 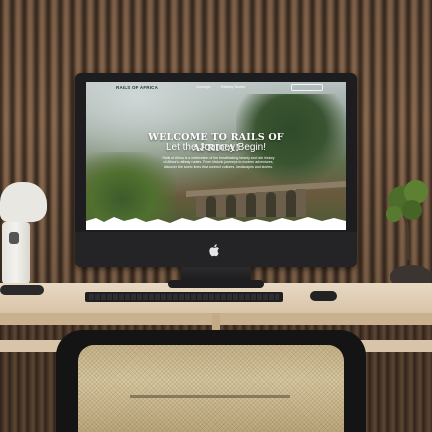 What do you see at coordinates (216, 284) in the screenshot?
I see `monitor-stand-base` at bounding box center [216, 284].